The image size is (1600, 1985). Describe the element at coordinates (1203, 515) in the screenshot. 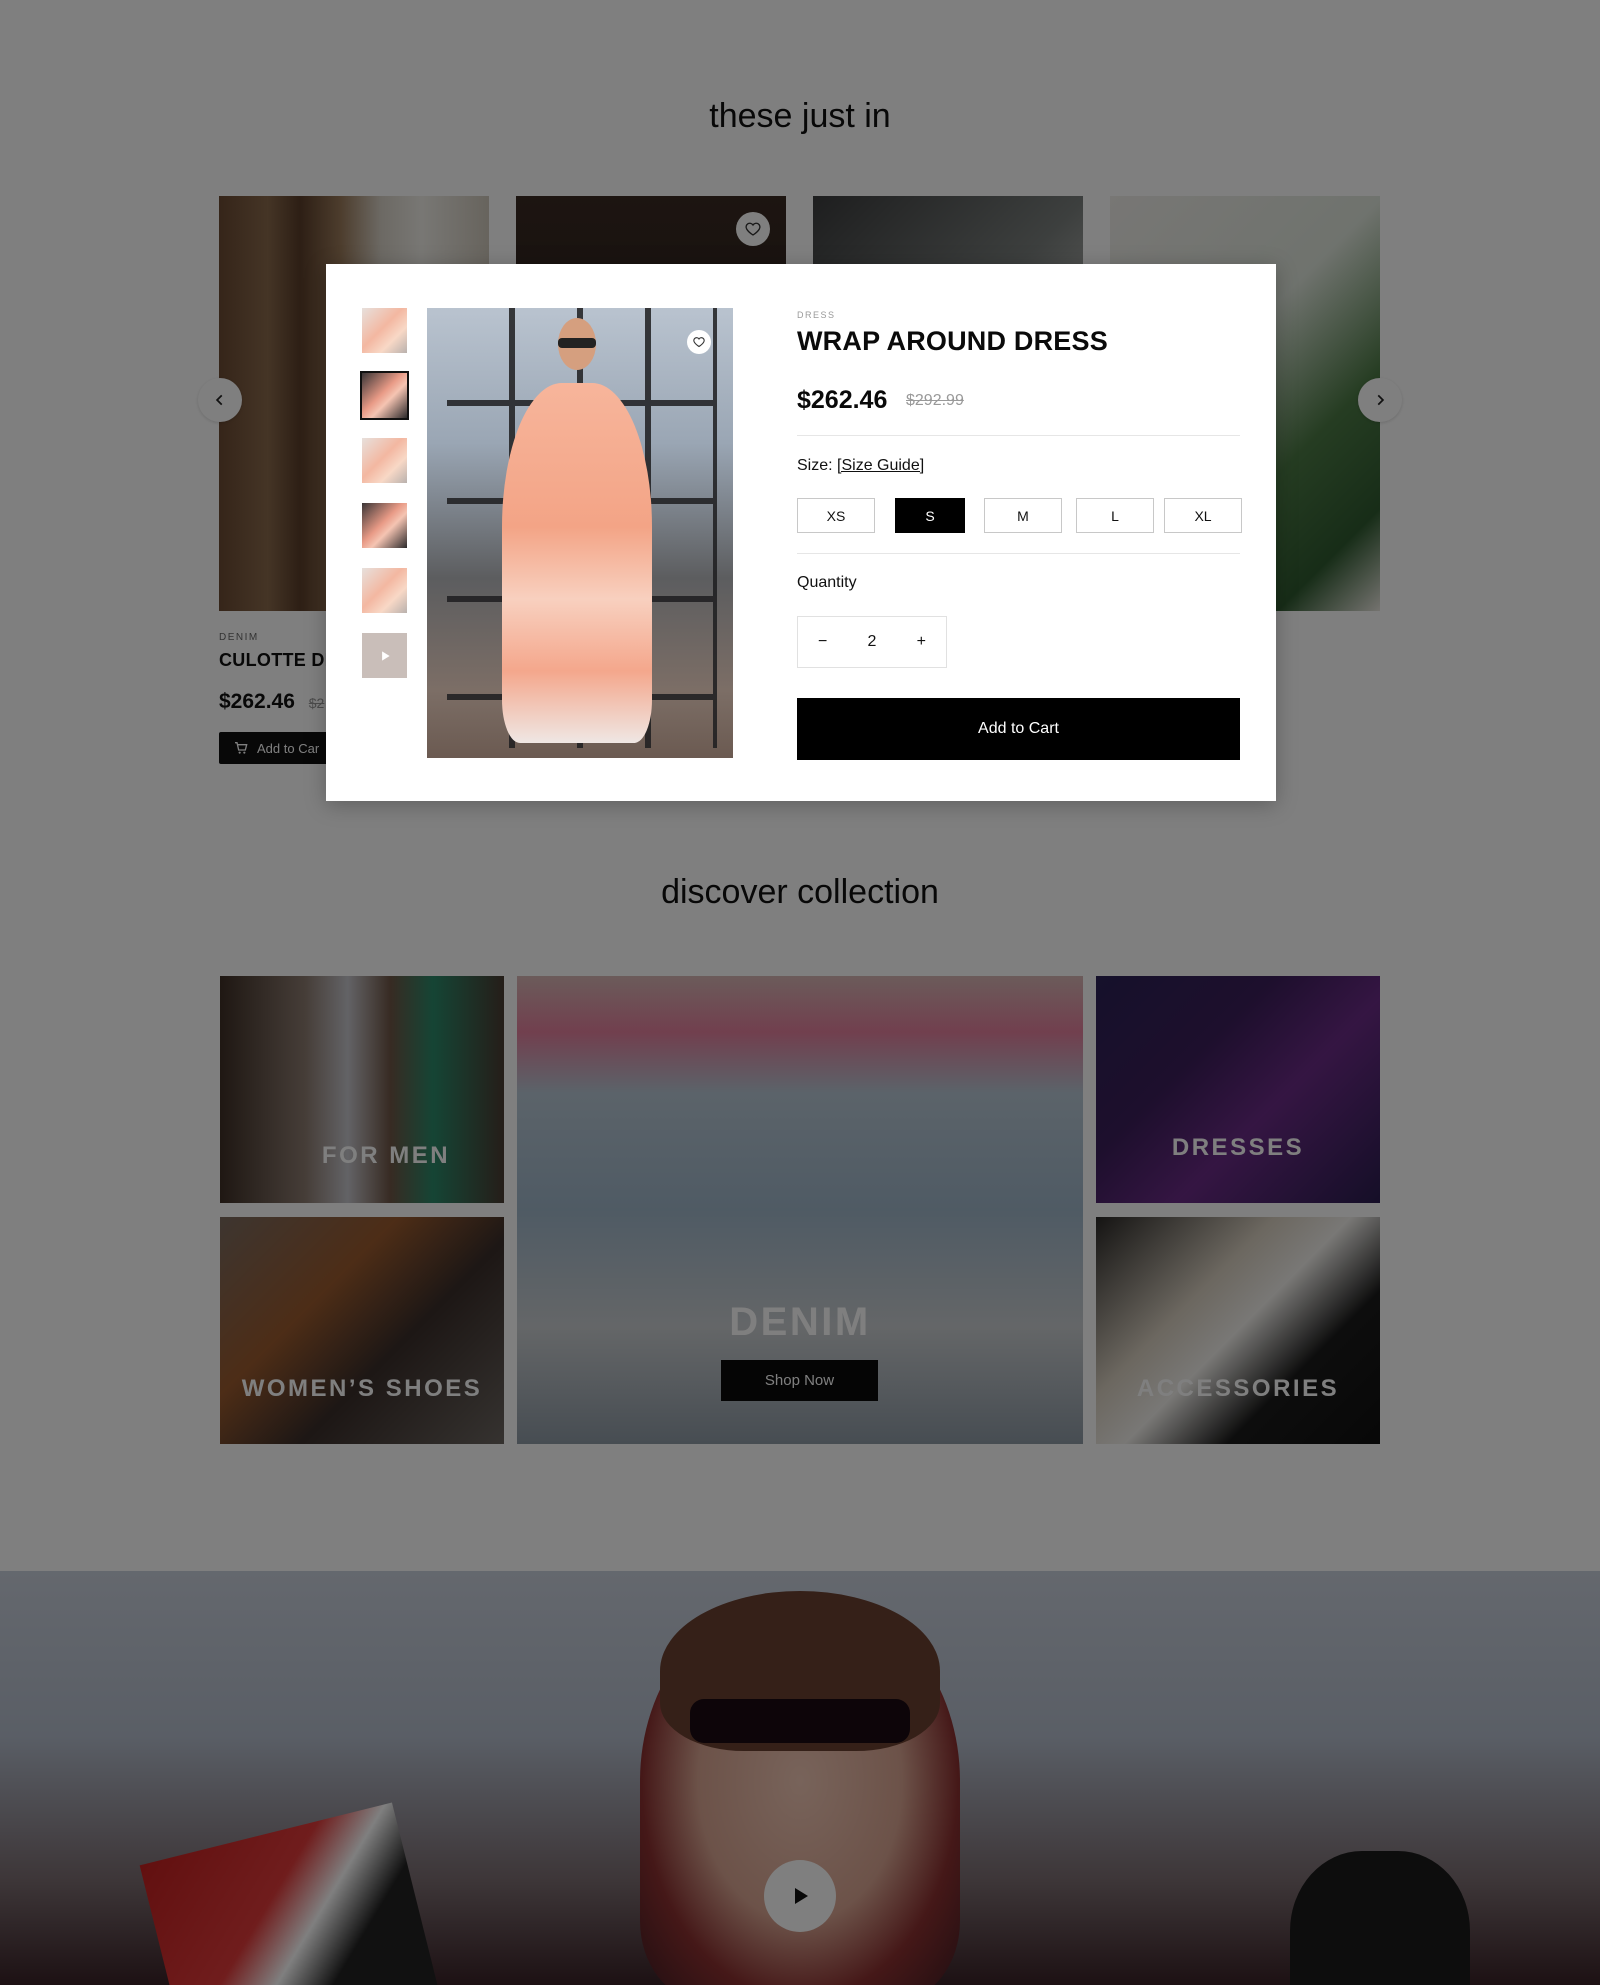

I see `size-option-xl: XL` at that location.